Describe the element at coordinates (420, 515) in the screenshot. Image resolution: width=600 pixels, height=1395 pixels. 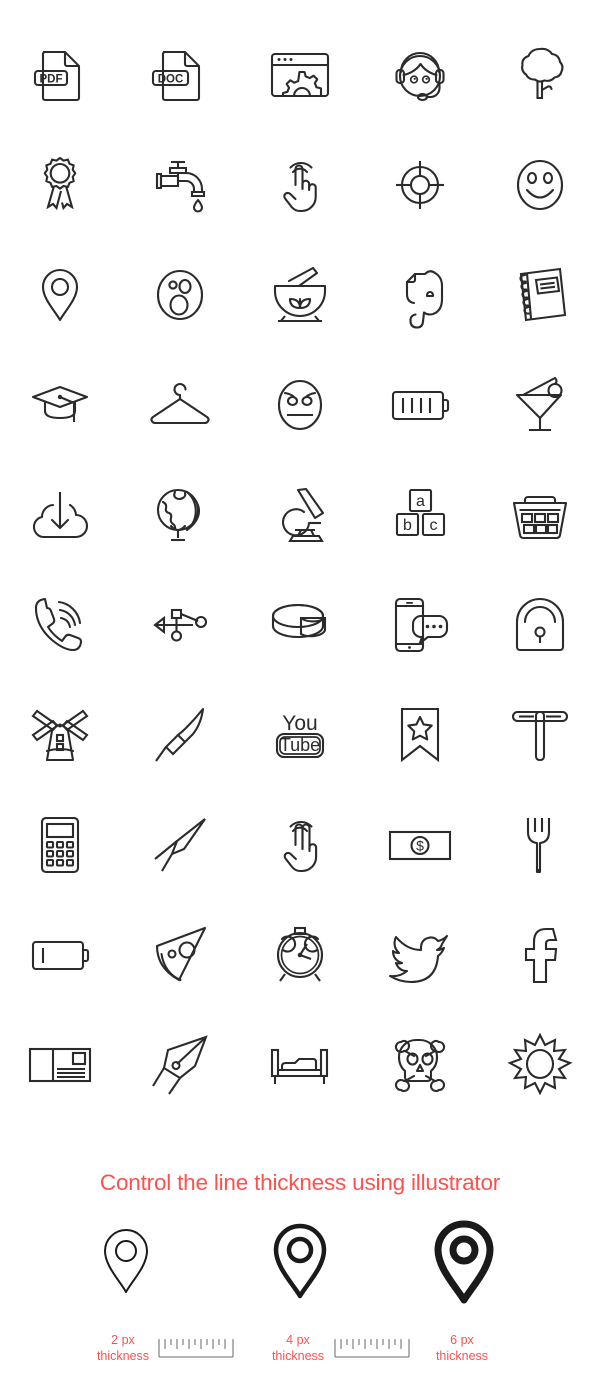
I see `abc-blocks-icon: a b c` at that location.